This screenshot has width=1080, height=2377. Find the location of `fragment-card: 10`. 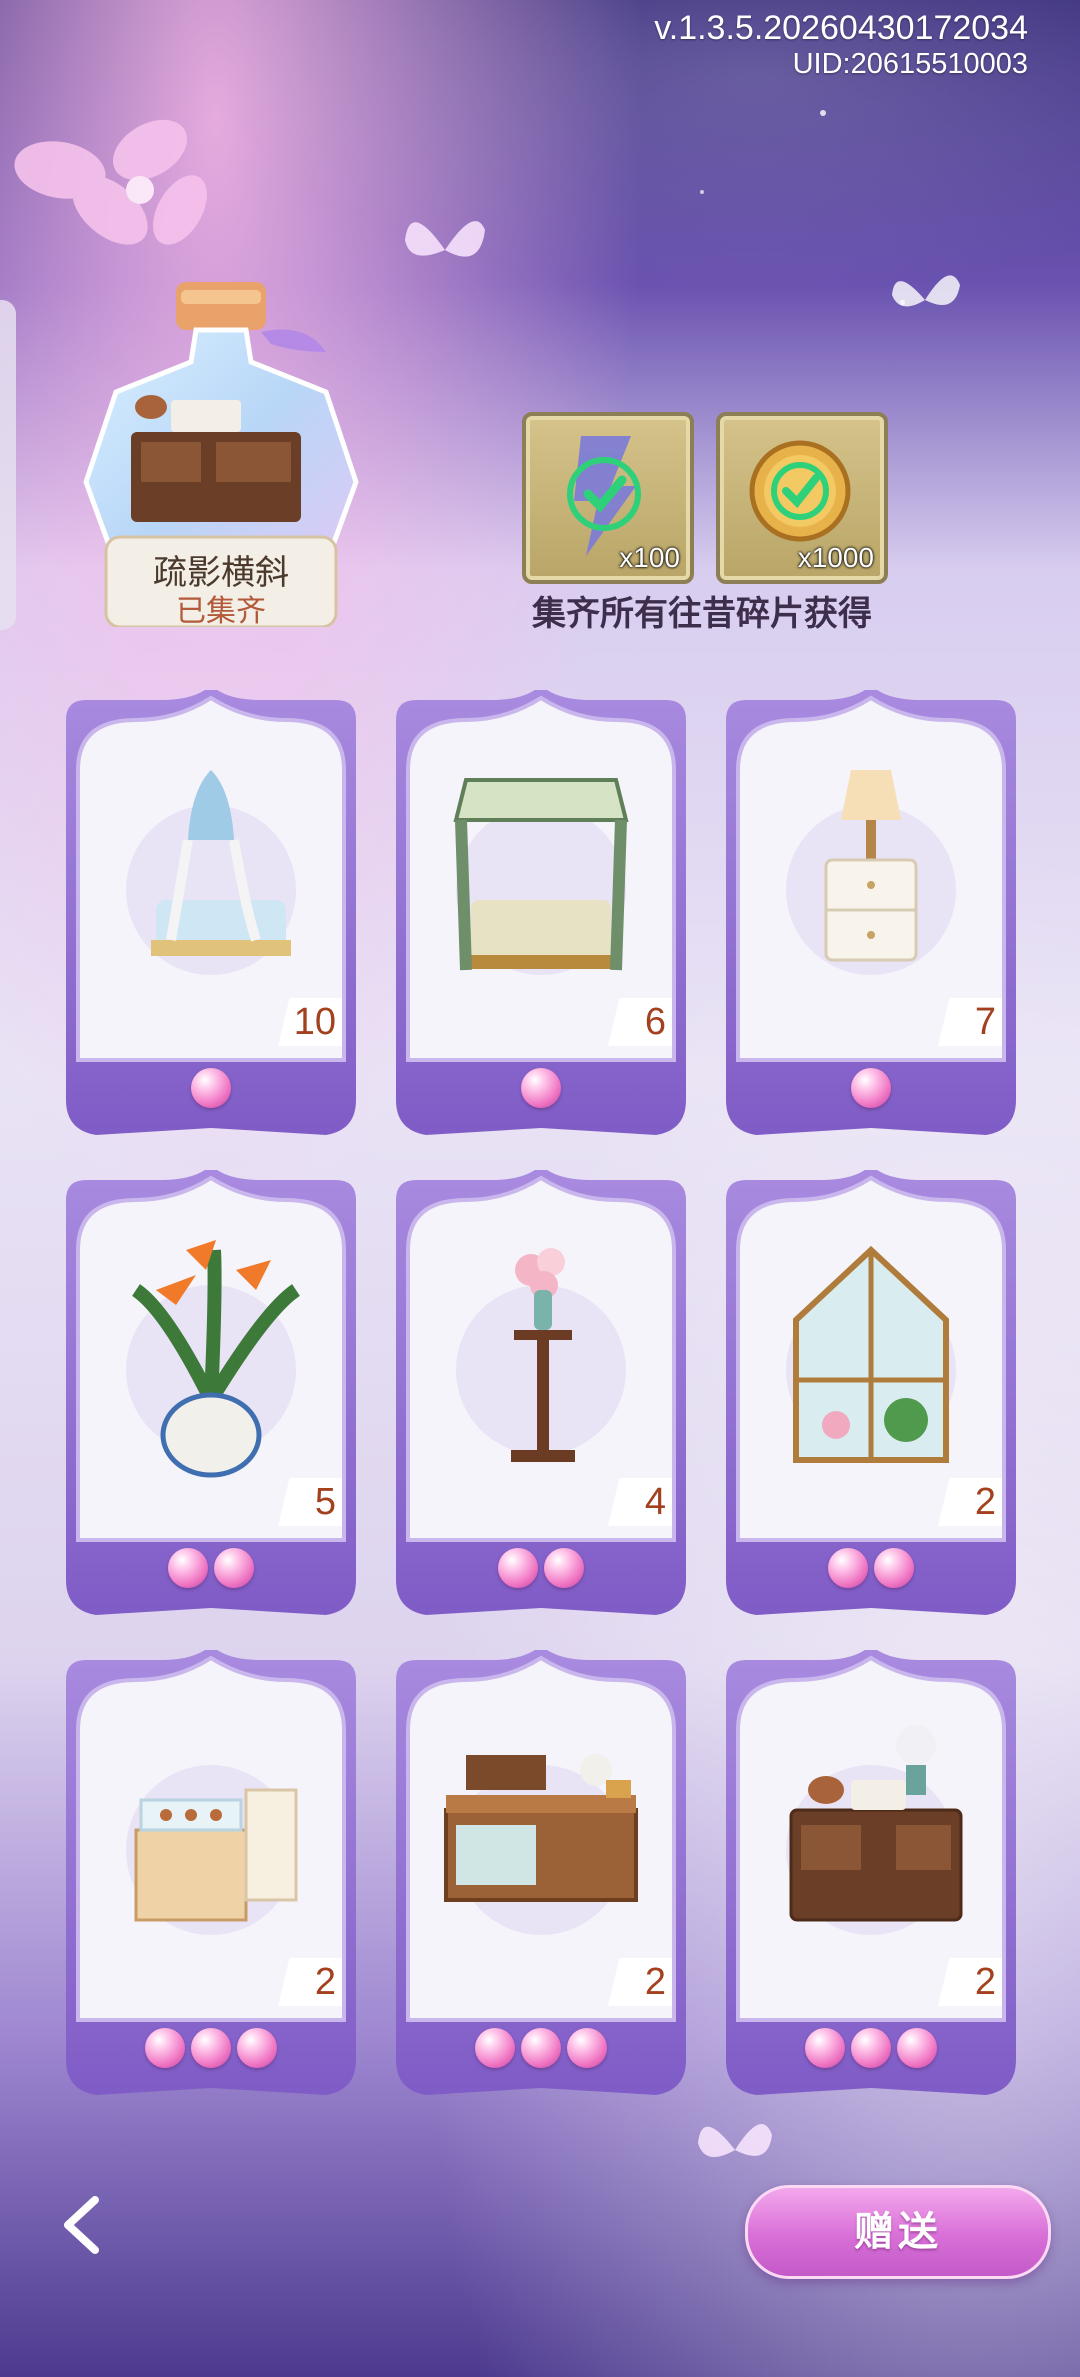

fragment-card: 10 is located at coordinates (211, 915).